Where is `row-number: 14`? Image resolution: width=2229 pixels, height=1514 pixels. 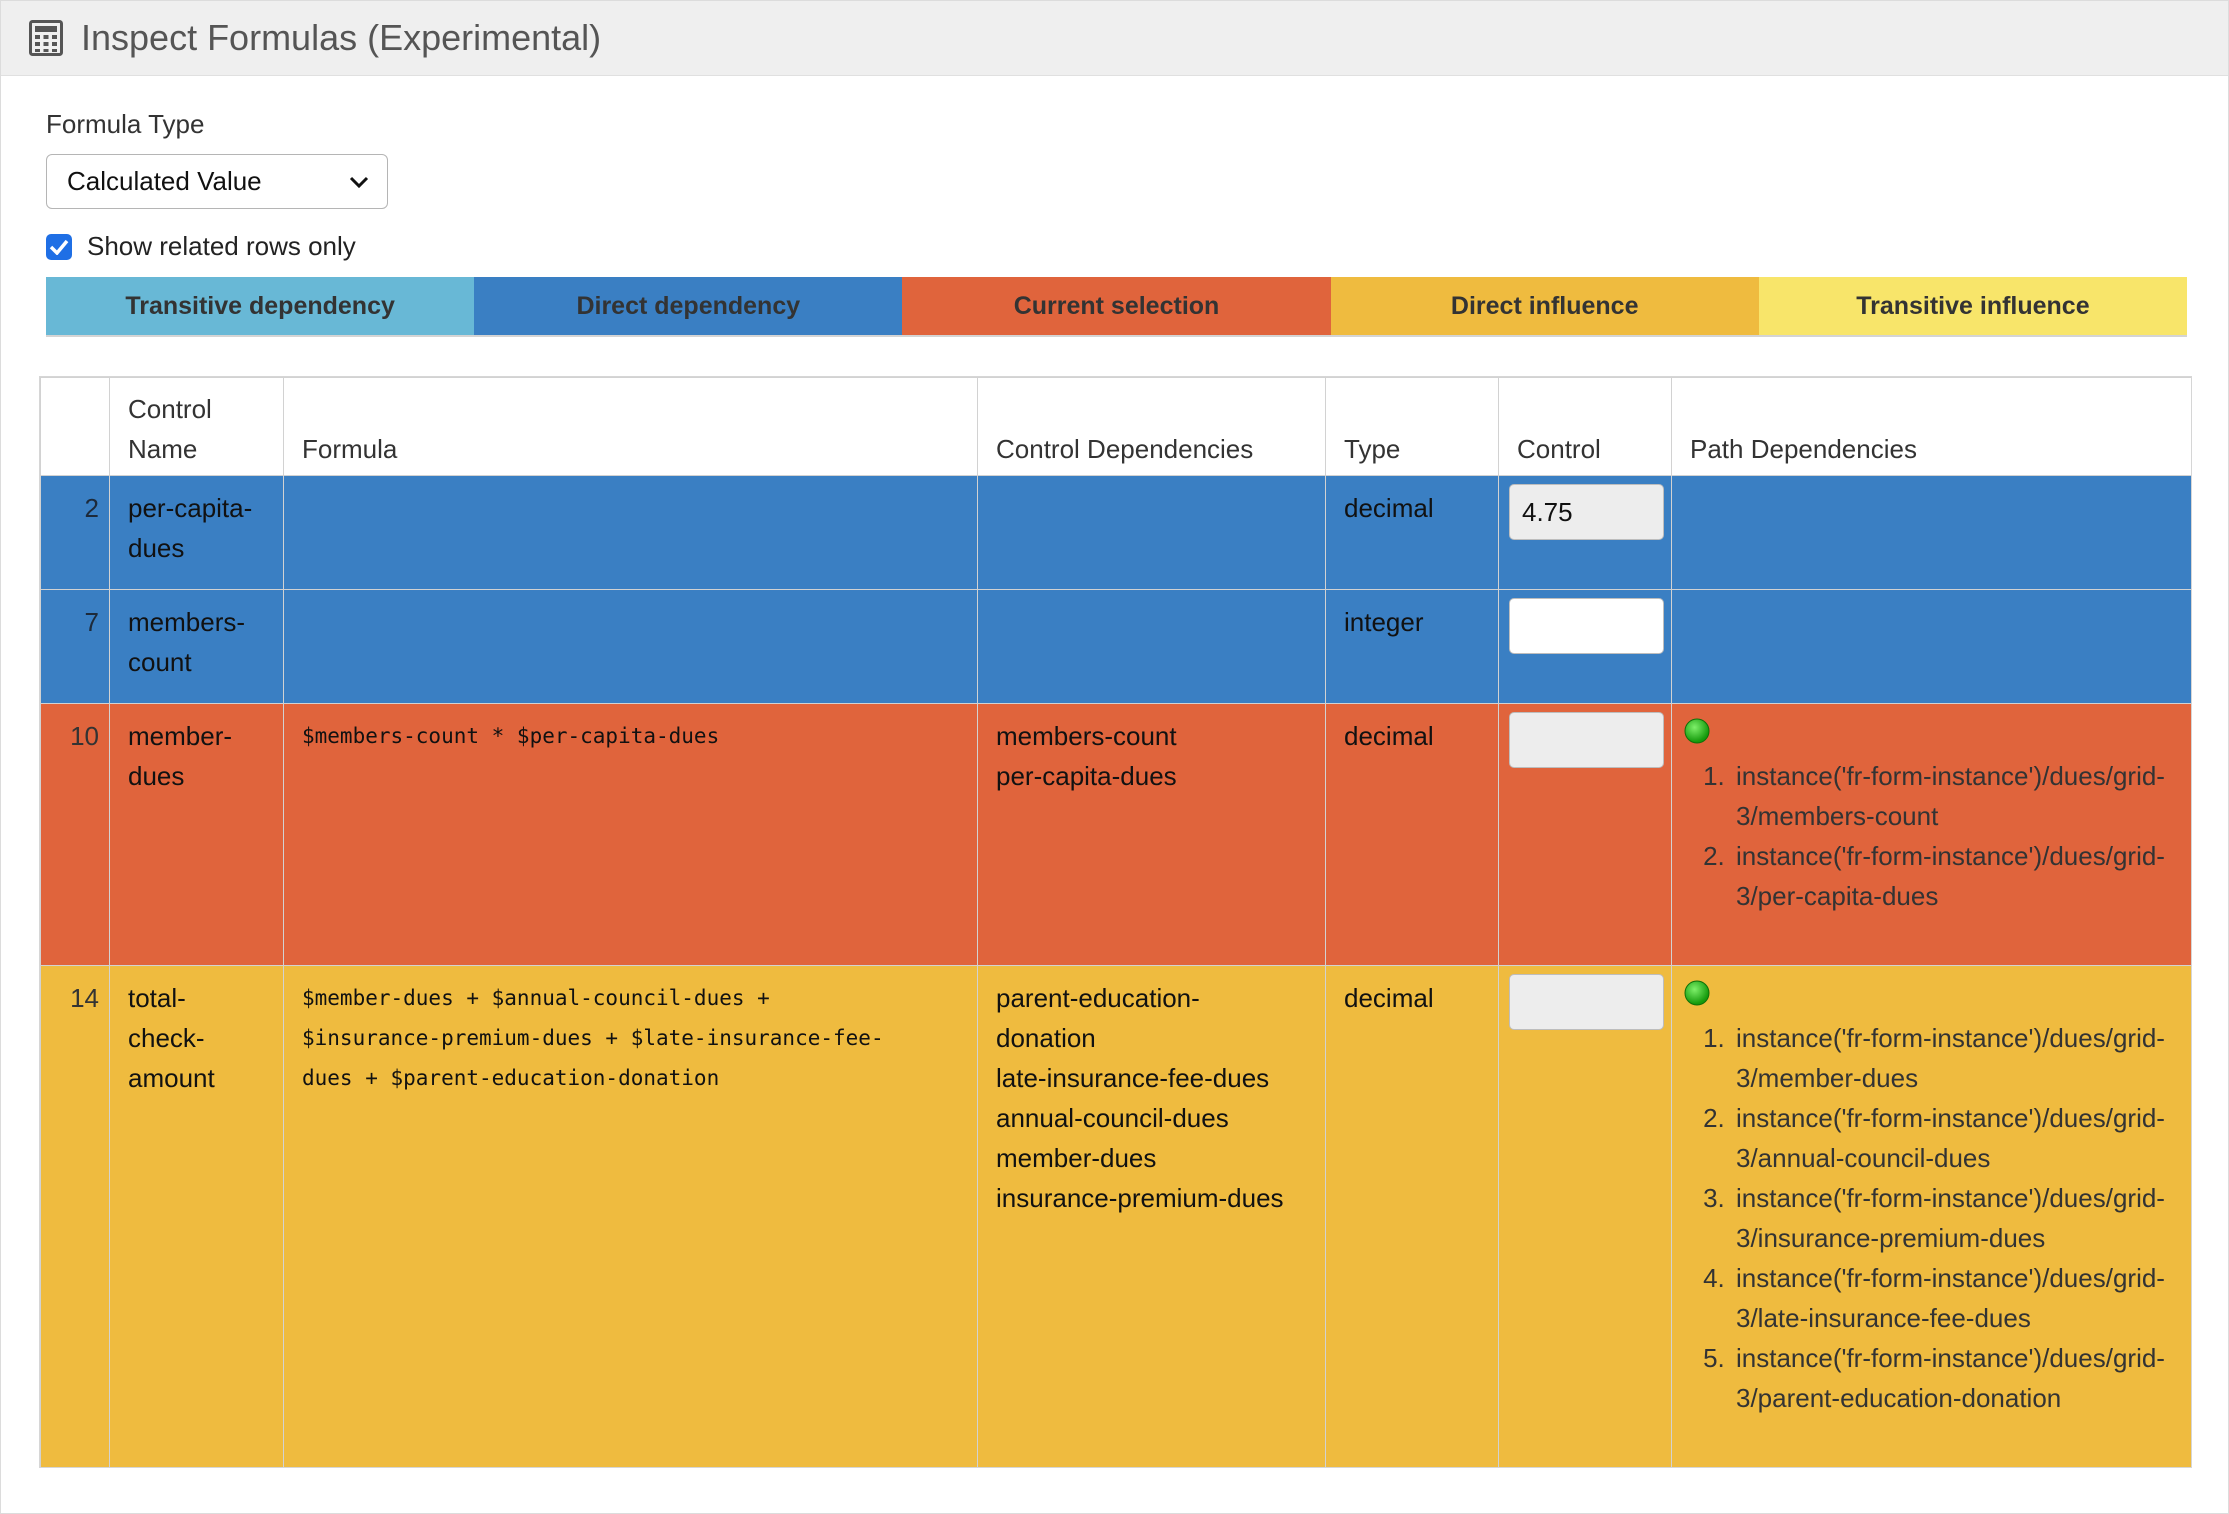
row-number: 14 is located at coordinates (75, 1216).